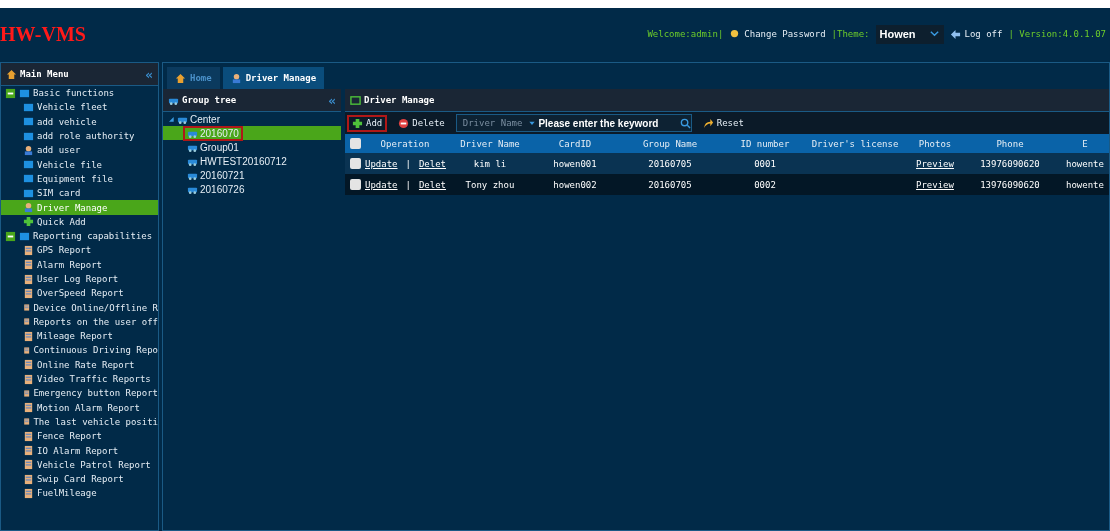 The width and height of the screenshot is (1110, 531). I want to click on menu-item: Reports on the user off, so click(79, 322).